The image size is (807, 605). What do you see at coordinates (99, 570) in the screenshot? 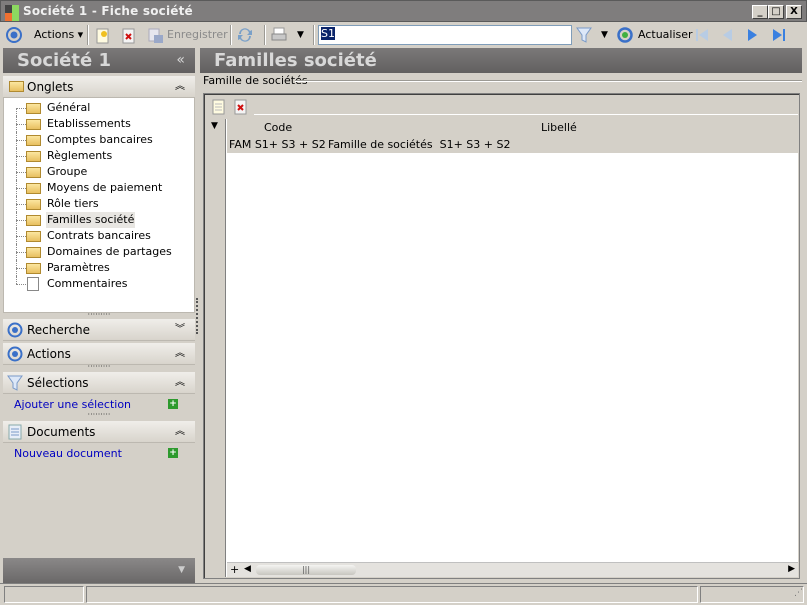
I see `left-panel-footer: ▼` at bounding box center [99, 570].